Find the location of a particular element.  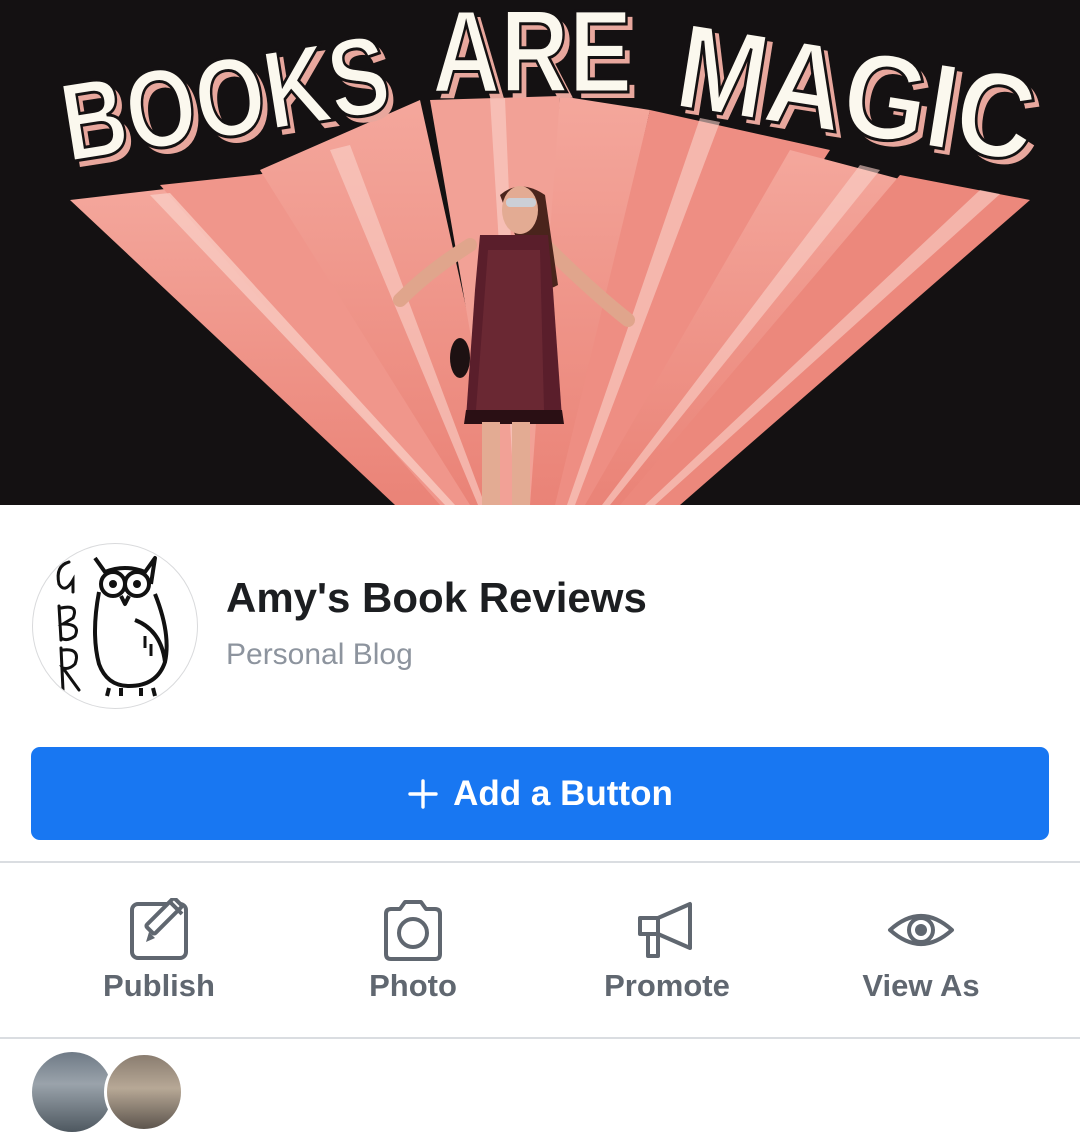

view-as-action-button: View As is located at coordinates (921, 951).